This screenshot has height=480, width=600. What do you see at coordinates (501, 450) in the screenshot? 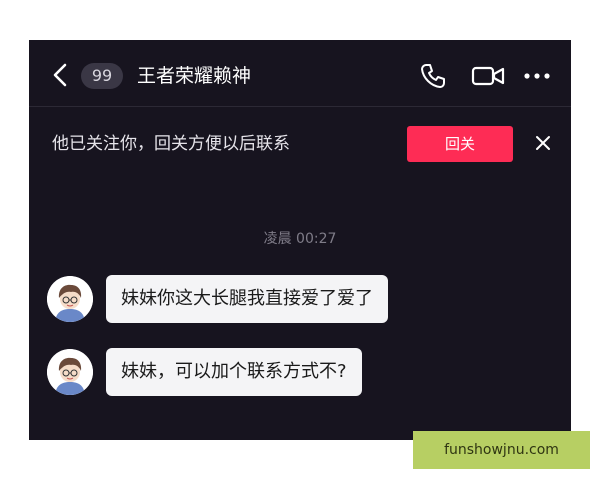
I see `watermark: funshowjnu.com` at bounding box center [501, 450].